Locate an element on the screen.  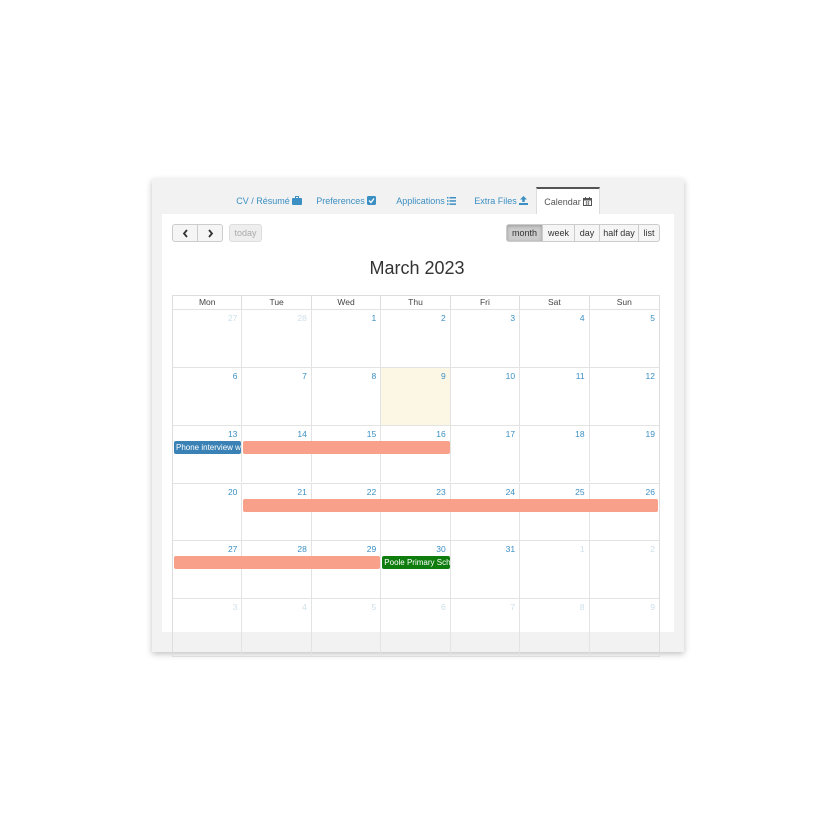
day-cell: 29 is located at coordinates (346, 569).